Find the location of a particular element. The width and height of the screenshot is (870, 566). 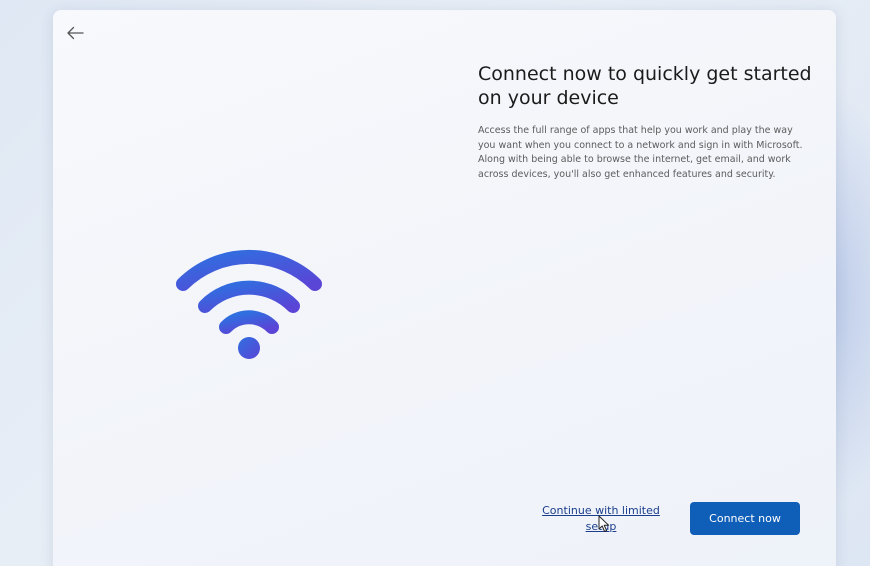

connect-now-button: Connect now is located at coordinates (745, 518).